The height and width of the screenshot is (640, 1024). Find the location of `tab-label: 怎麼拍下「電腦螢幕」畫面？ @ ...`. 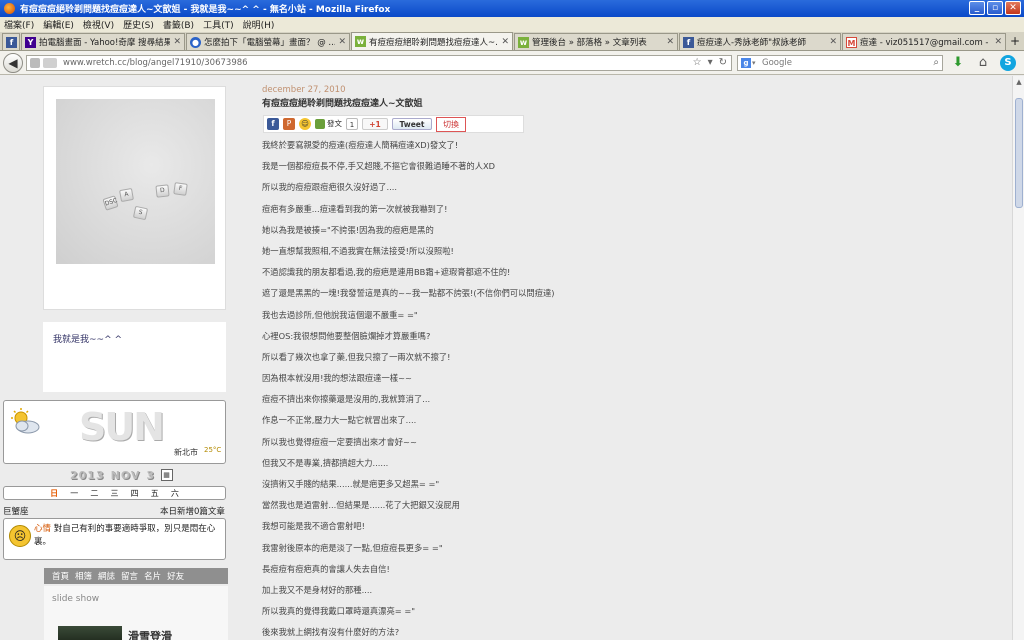

tab-label: 怎麼拍下「電腦螢幕」畫面？ @ ... is located at coordinates (270, 43).